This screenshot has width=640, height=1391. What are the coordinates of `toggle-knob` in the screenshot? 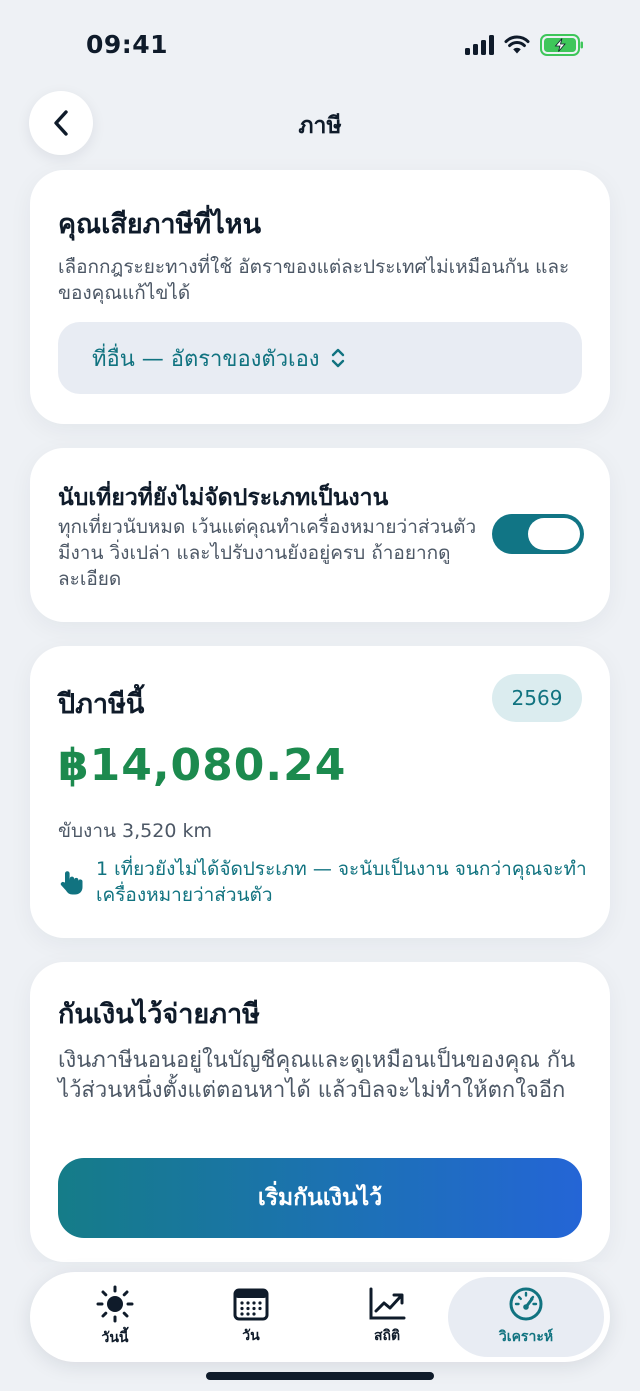 It's located at (554, 534).